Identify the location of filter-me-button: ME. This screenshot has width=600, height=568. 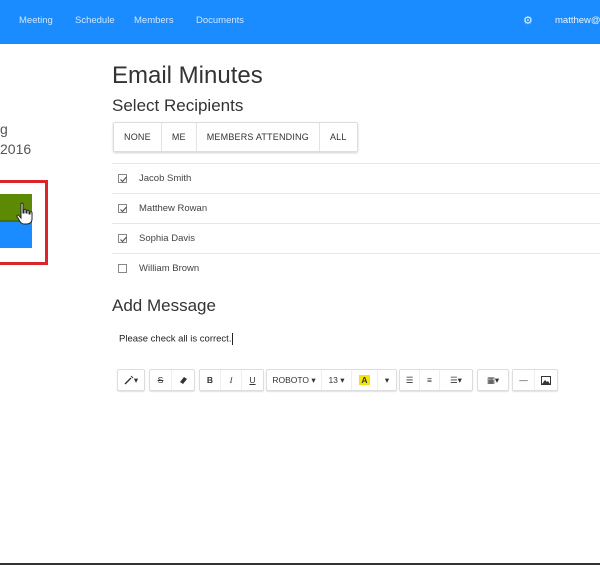
(179, 137).